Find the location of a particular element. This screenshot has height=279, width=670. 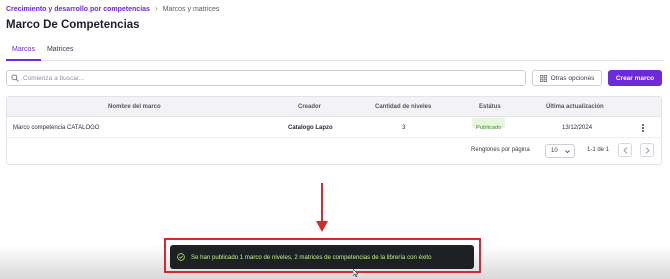

check-circle-icon is located at coordinates (181, 257).